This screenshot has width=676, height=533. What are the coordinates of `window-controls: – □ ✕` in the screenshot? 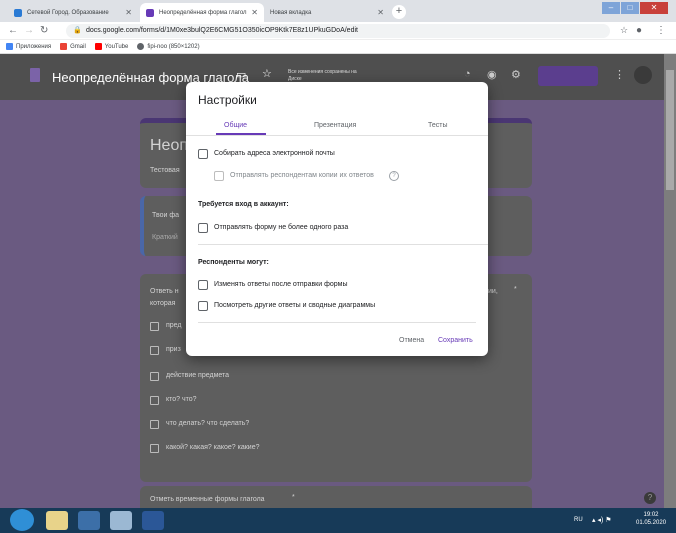 It's located at (634, 9).